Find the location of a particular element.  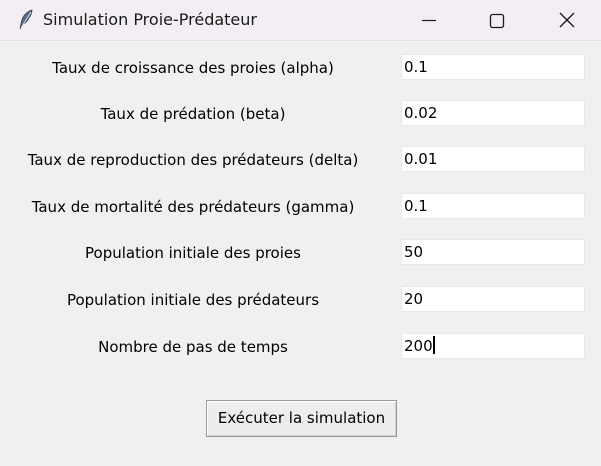

delta-input-value: 0.01 is located at coordinates (421, 159).